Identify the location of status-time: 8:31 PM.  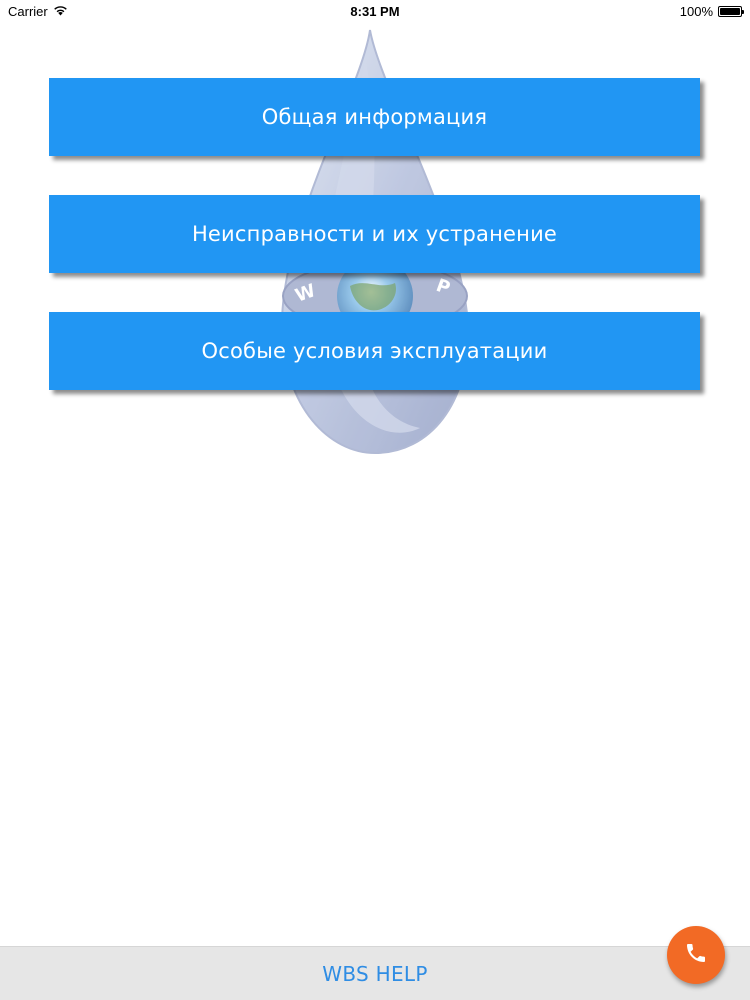
(375, 11).